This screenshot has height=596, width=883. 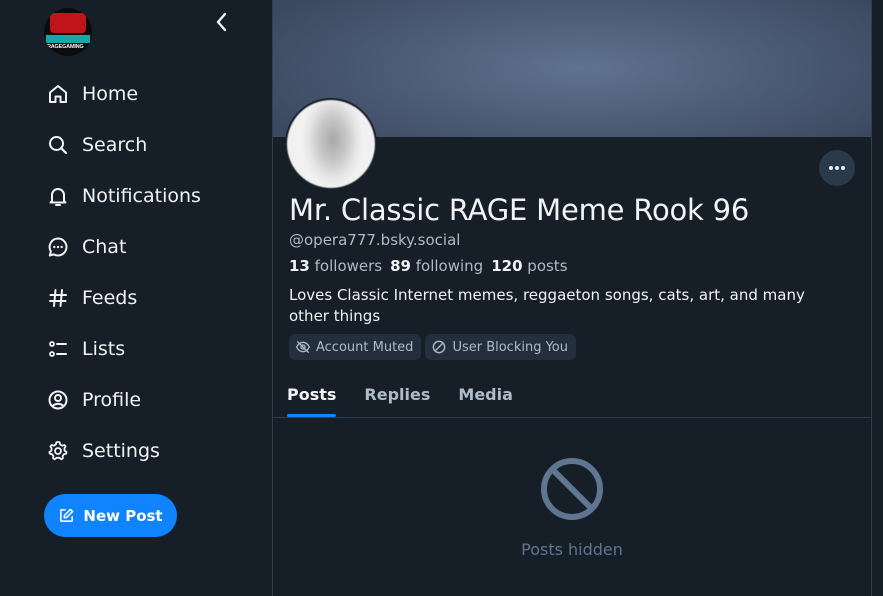 I want to click on posts-stat: 120 posts, so click(x=529, y=266).